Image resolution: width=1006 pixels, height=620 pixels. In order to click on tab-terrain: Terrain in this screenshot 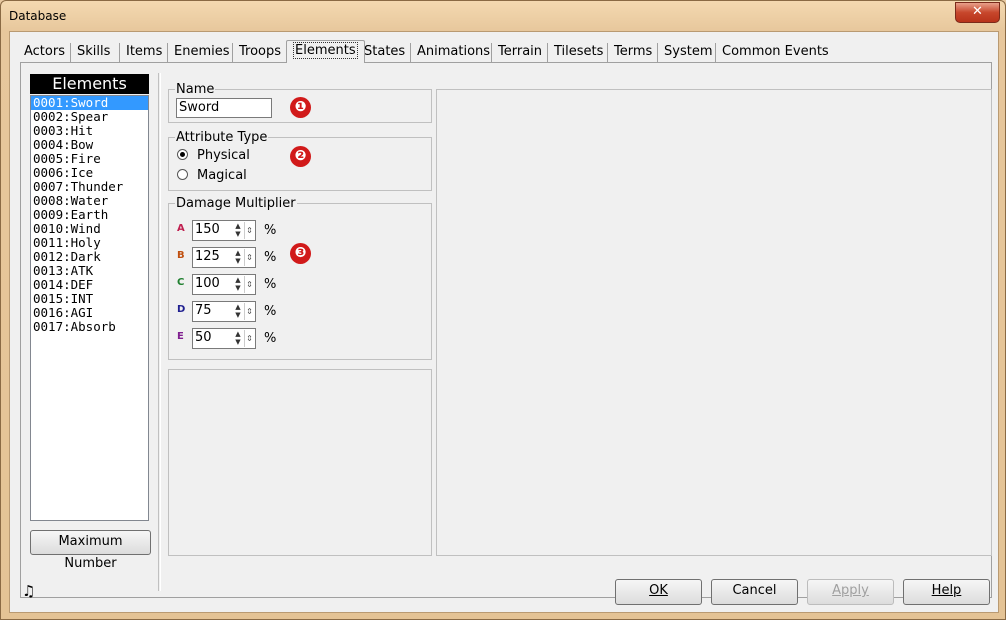, I will do `click(519, 52)`.